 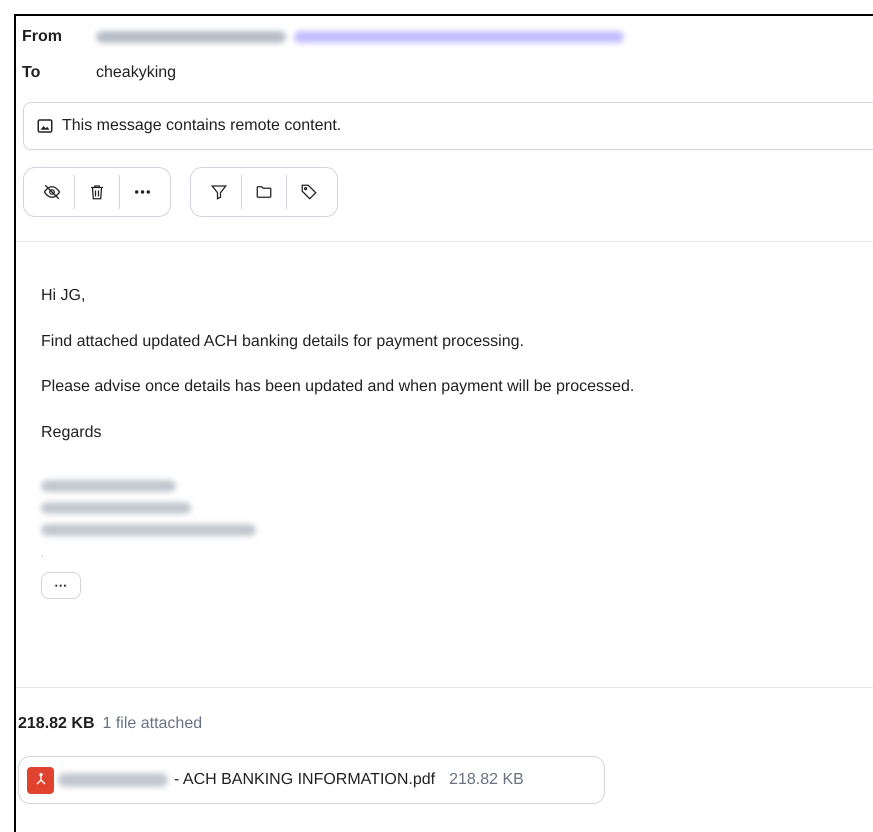 I want to click on more-icon, so click(x=142, y=192).